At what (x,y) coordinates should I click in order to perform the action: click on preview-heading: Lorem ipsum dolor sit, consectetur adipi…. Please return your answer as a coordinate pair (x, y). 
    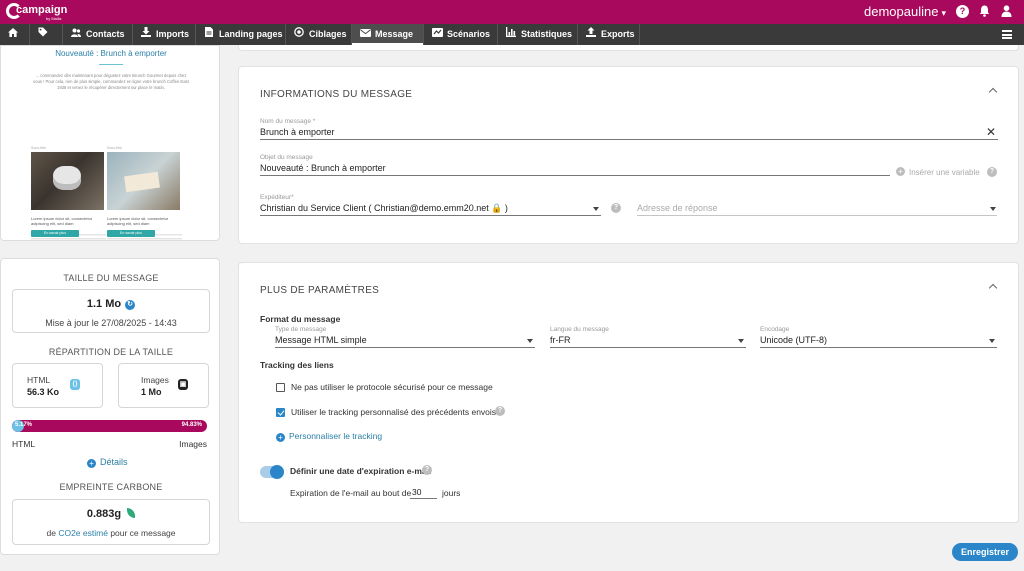
    Looking at the image, I should click on (62, 221).